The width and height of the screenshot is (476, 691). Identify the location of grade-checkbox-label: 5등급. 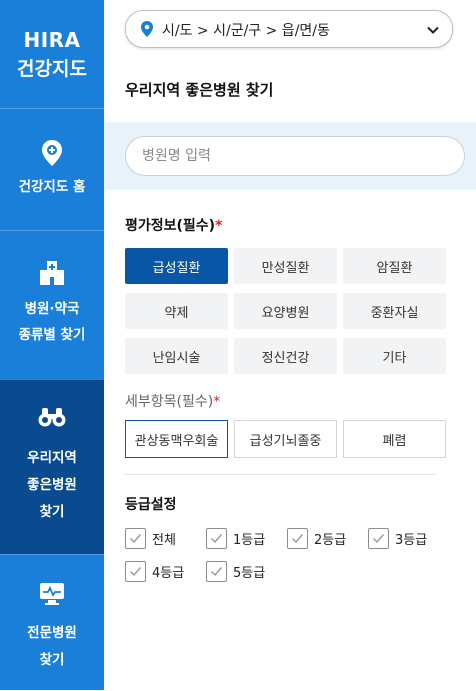
(249, 573).